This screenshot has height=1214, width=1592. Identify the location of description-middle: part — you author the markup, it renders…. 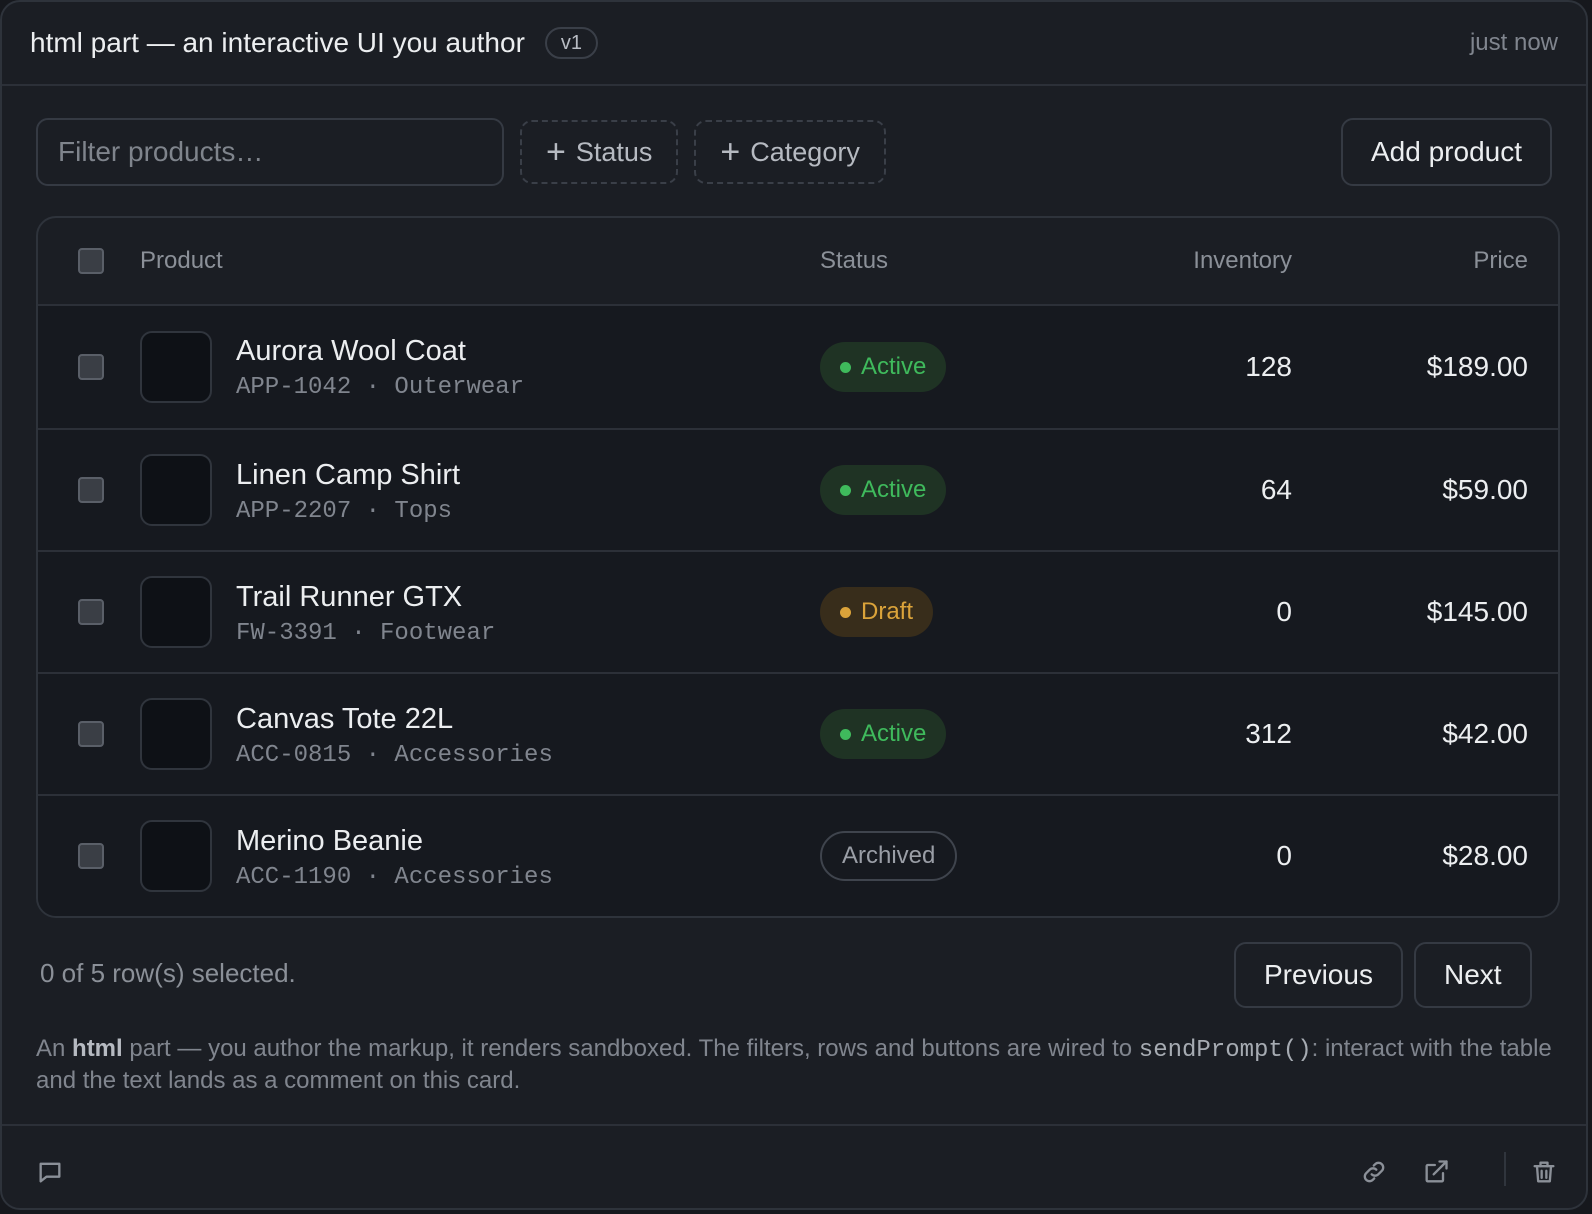
(630, 1048).